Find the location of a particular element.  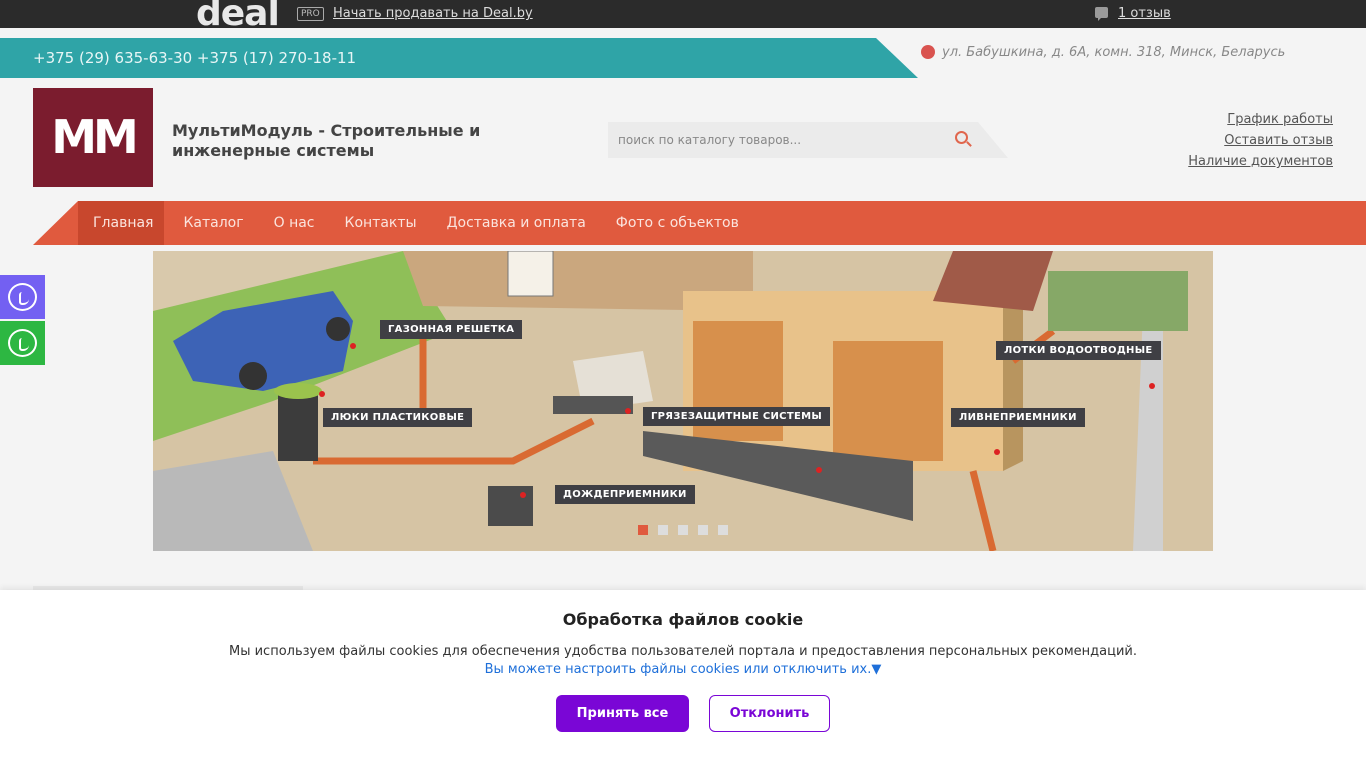

decline-button: Отклонить is located at coordinates (769, 713).